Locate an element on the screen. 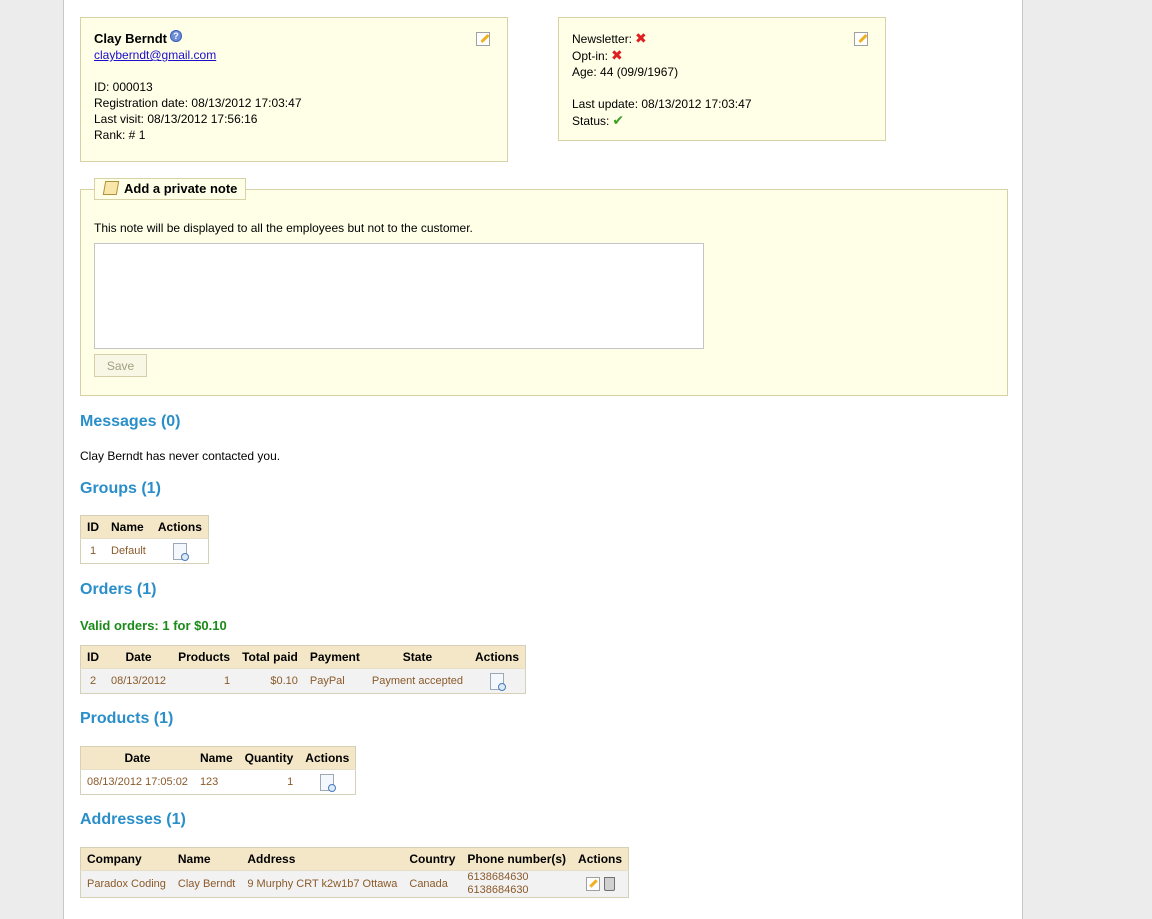 This screenshot has width=1152, height=919. orders-title: Orders (1) is located at coordinates (118, 589).